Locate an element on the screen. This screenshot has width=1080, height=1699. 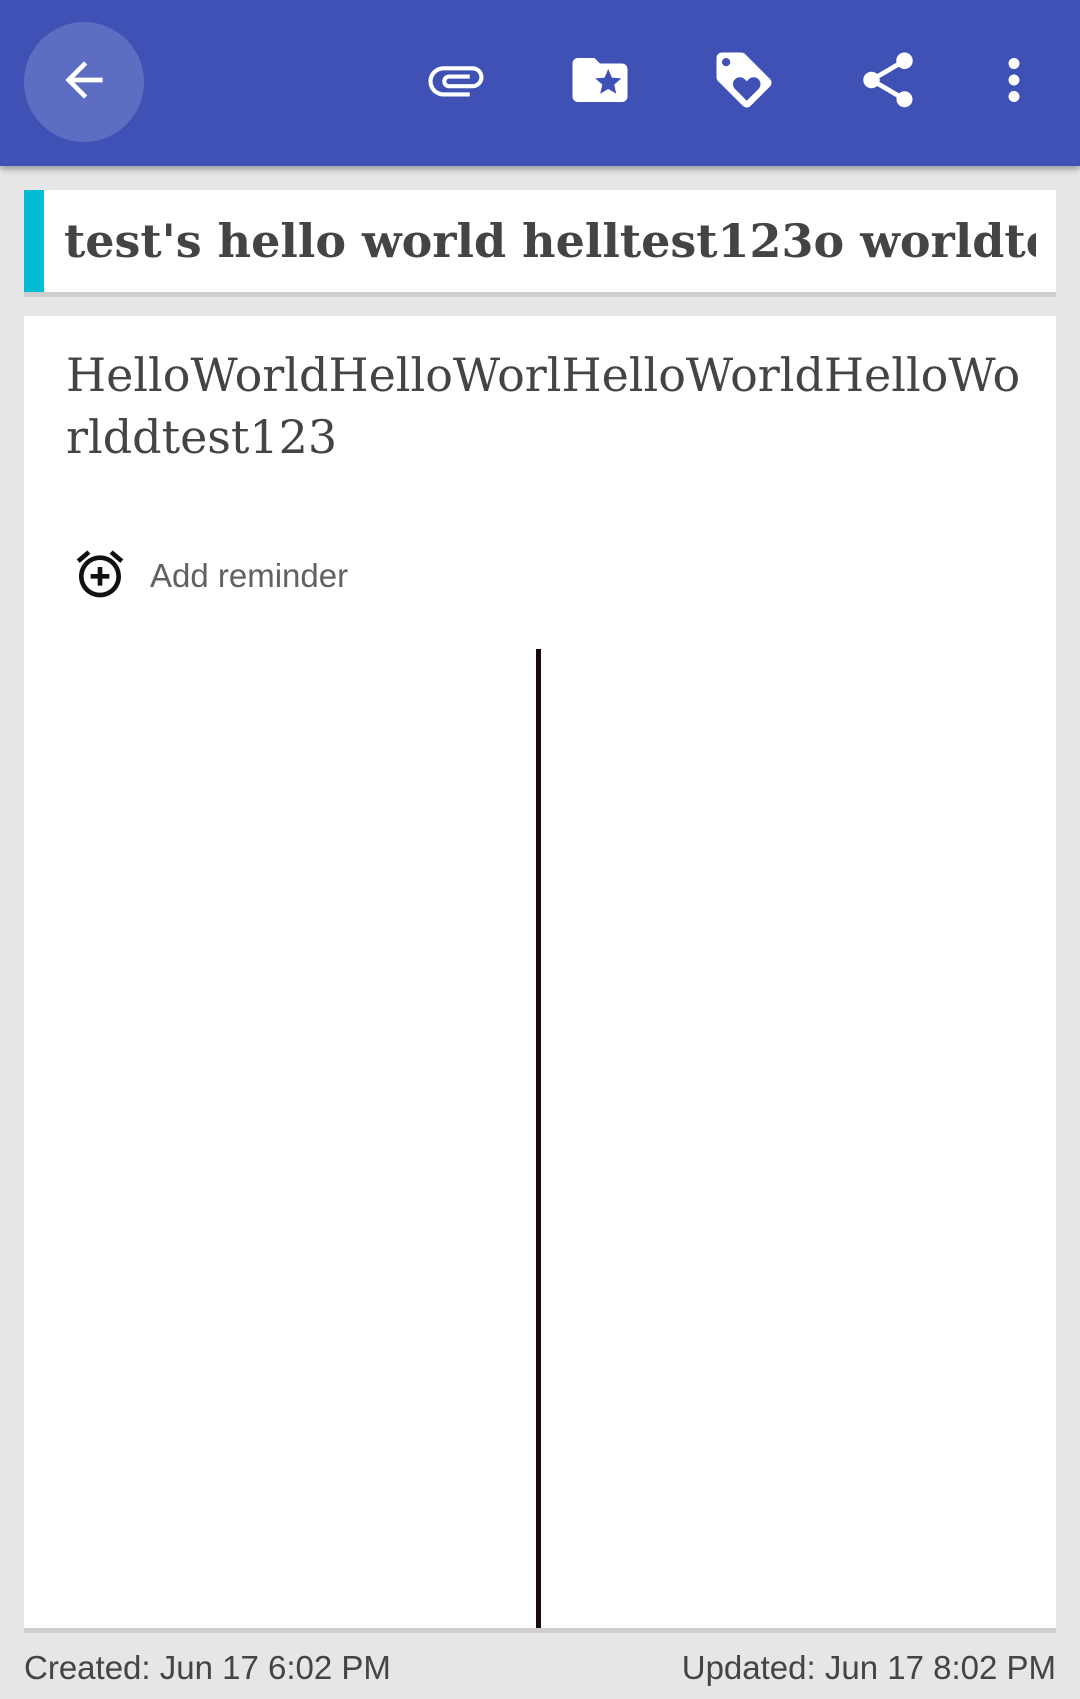
paperclip-icon is located at coordinates (456, 82).